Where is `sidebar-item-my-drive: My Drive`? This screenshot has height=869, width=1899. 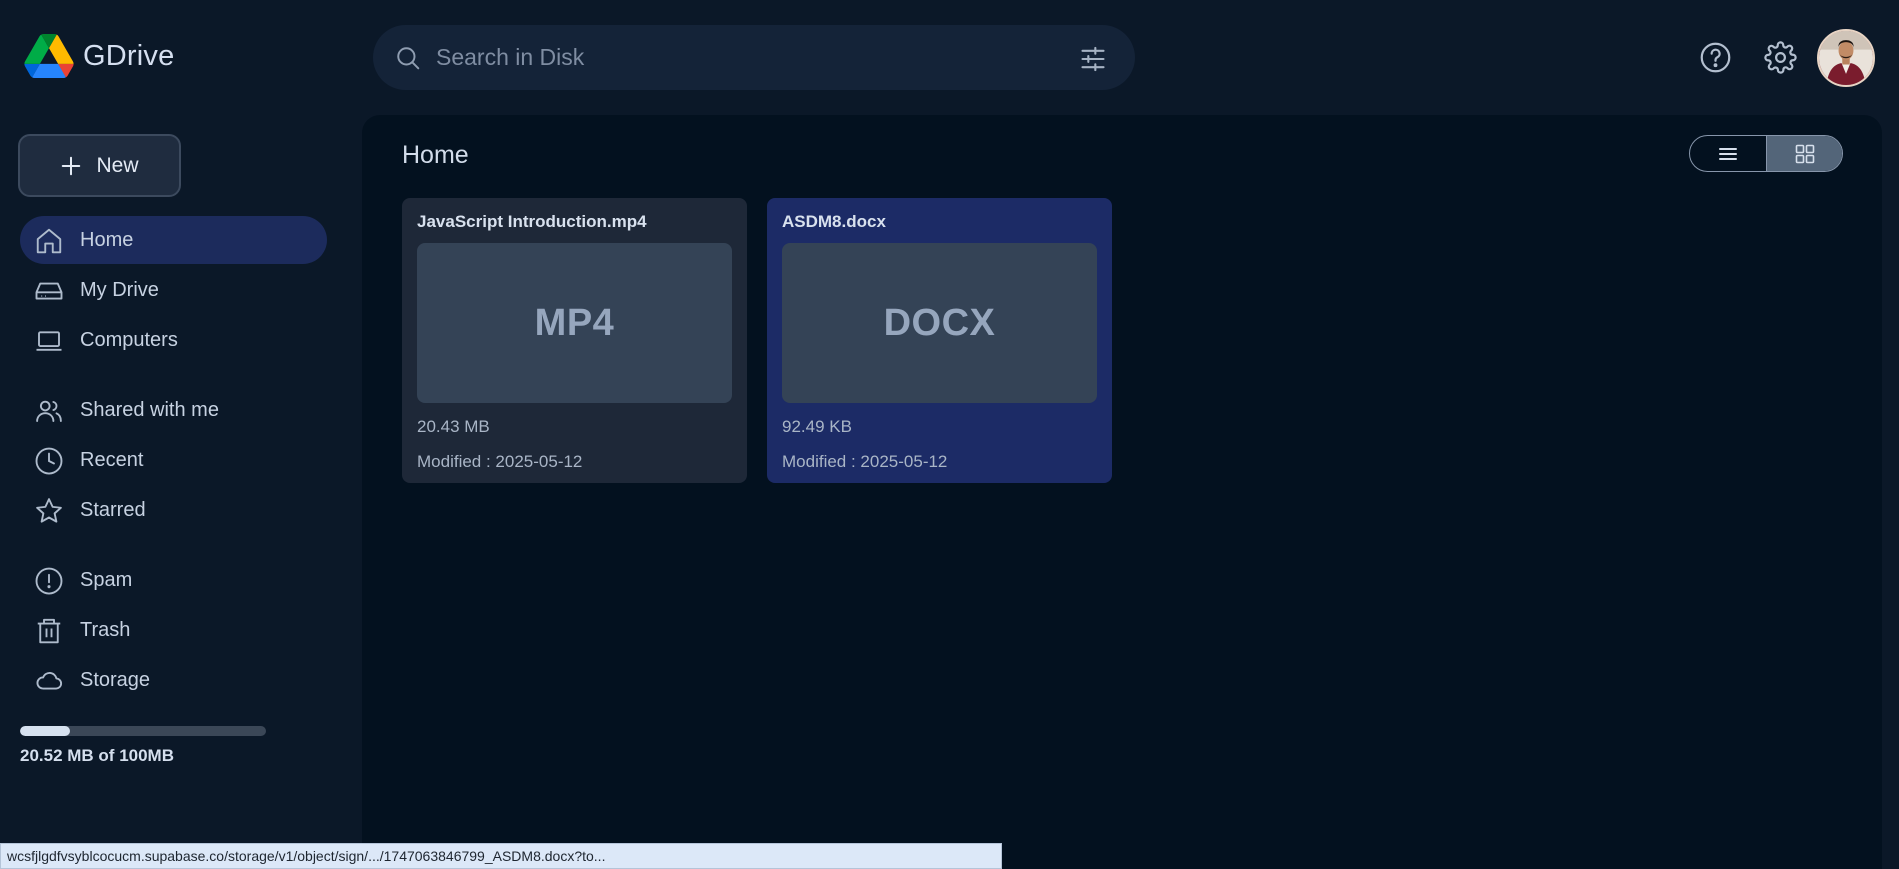
sidebar-item-my-drive: My Drive is located at coordinates (173, 290).